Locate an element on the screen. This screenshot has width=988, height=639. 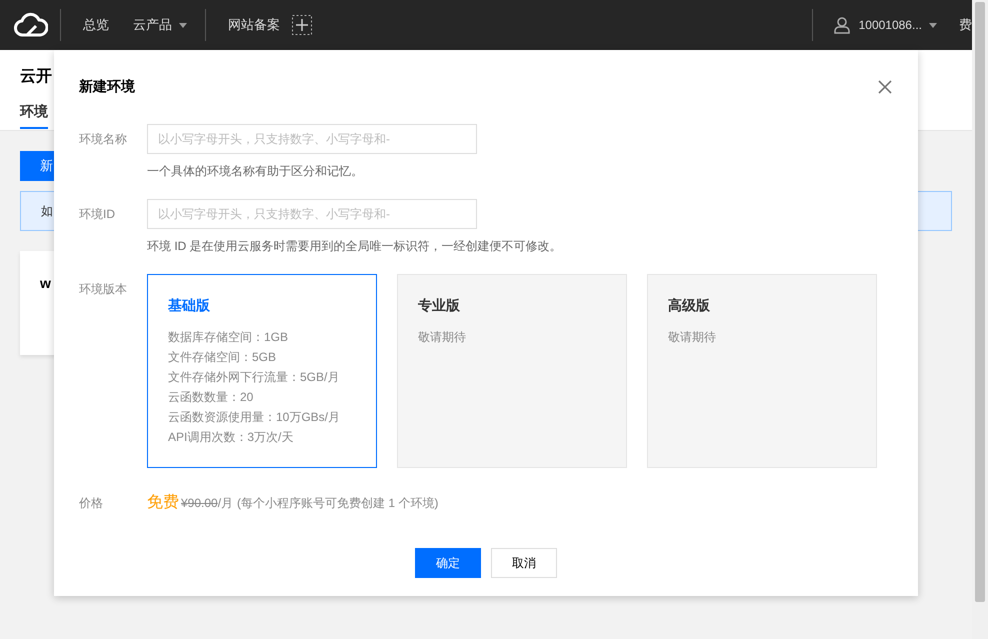
version-card: 基础版 数据库存储空间：1GB 文件存储空间：5GB 文件存储外网下行流量：5GB/月 云函数数量：20 云函数资源使用量：10万GBs/月 API调用次数：3万次/天 is located at coordinates (262, 371).